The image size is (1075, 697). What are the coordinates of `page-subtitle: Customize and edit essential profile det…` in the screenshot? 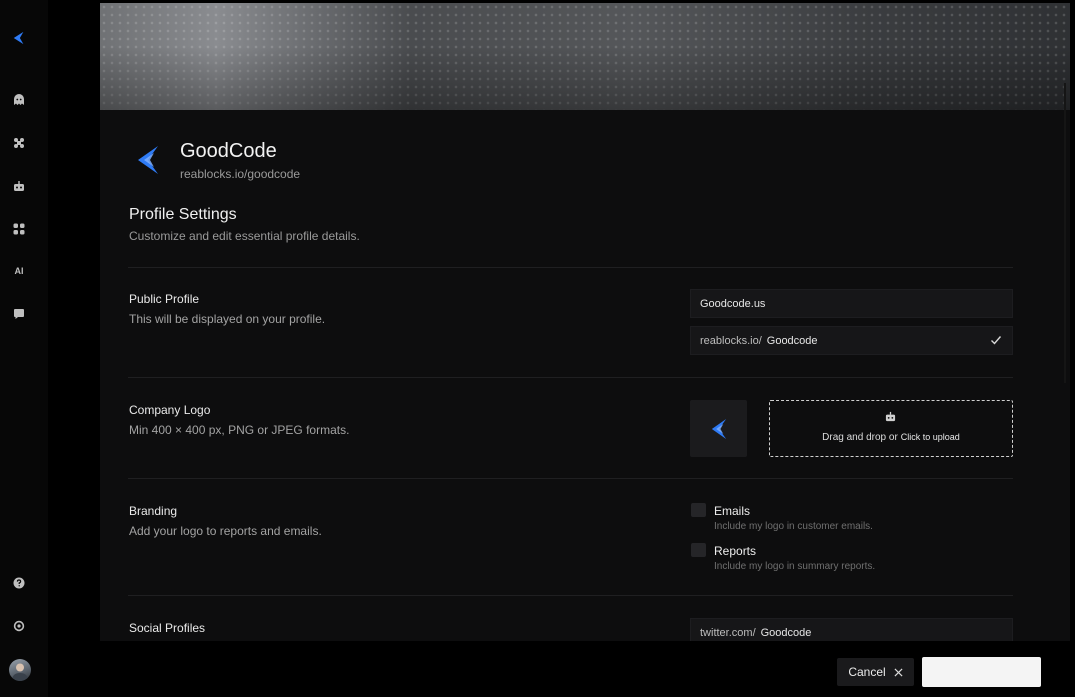 It's located at (244, 236).